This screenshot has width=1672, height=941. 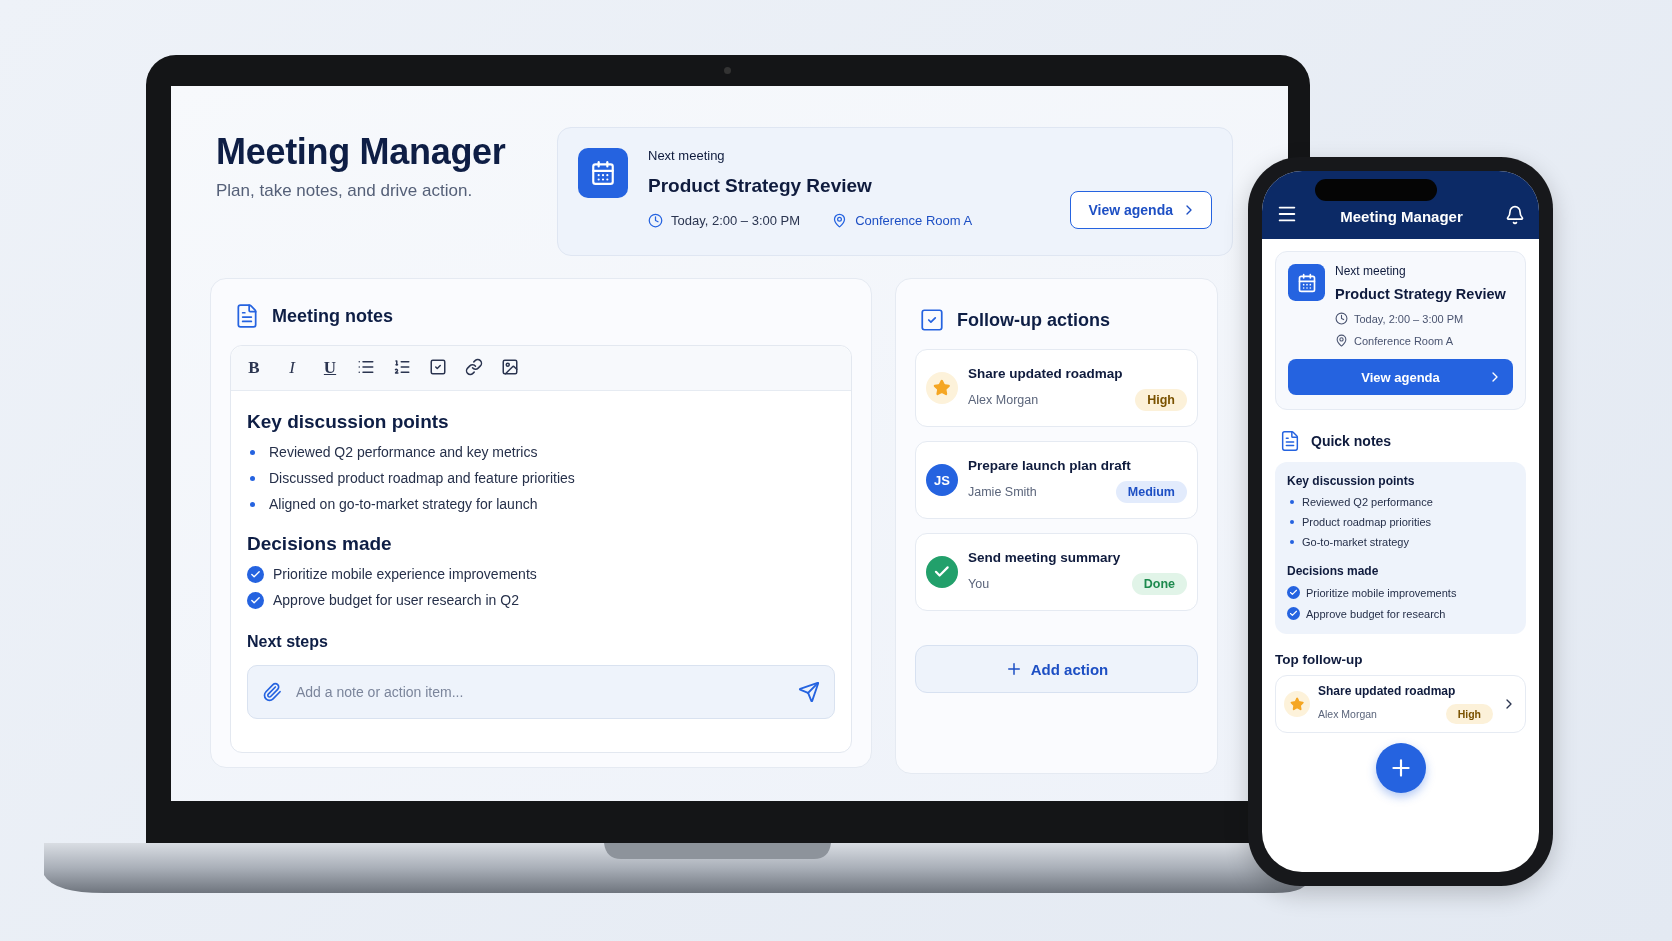 I want to click on bullet-text: Reviewed Q2 performance, so click(x=1367, y=502).